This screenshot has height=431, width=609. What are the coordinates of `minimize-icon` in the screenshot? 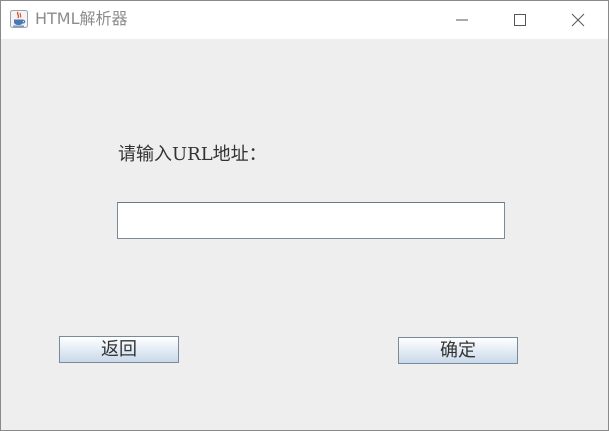 It's located at (462, 20).